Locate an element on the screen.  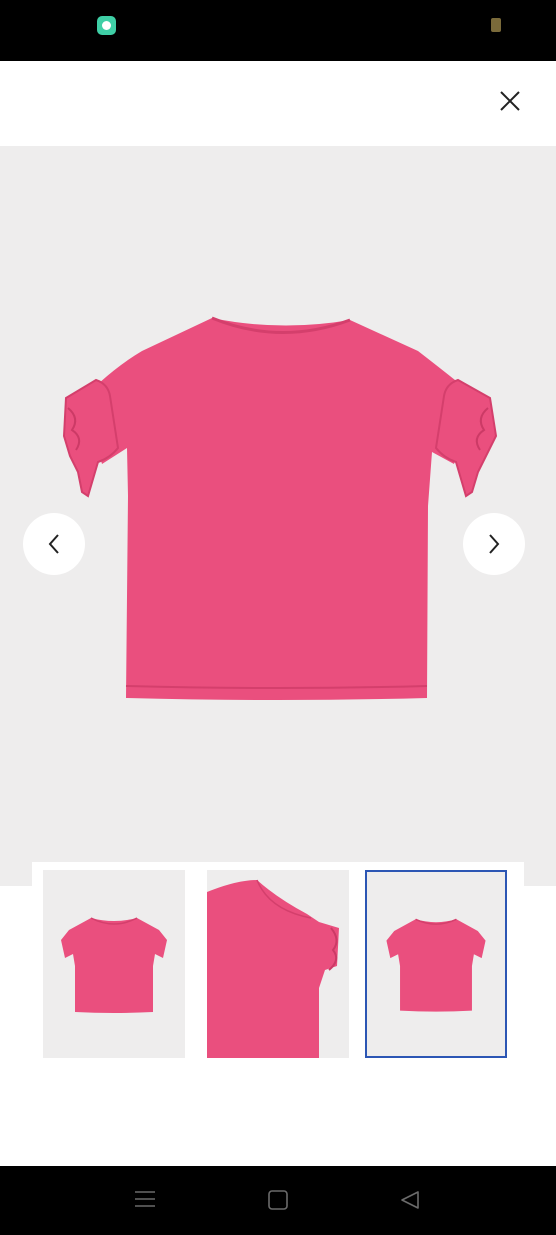
menu-button is located at coordinates (145, 1201).